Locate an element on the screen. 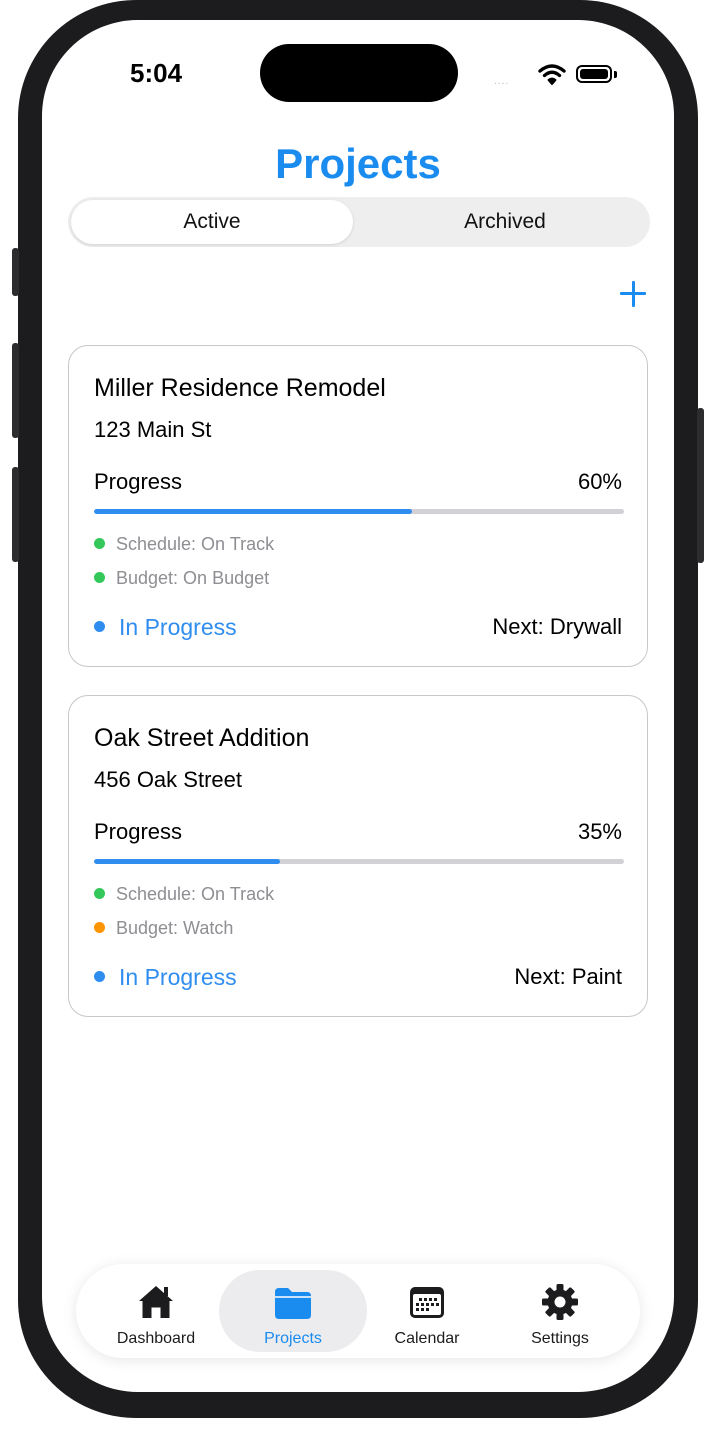  tab-settings: Settings is located at coordinates (560, 1311).